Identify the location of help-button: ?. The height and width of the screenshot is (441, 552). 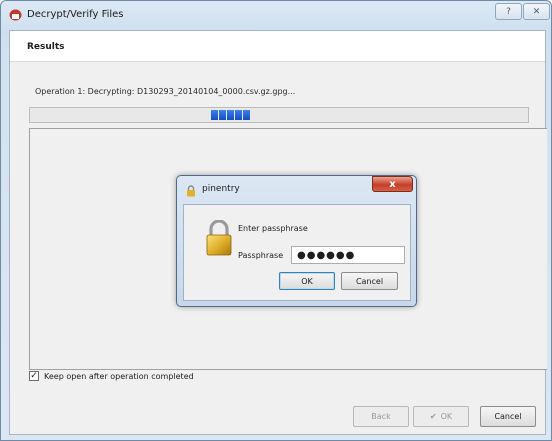
(508, 11).